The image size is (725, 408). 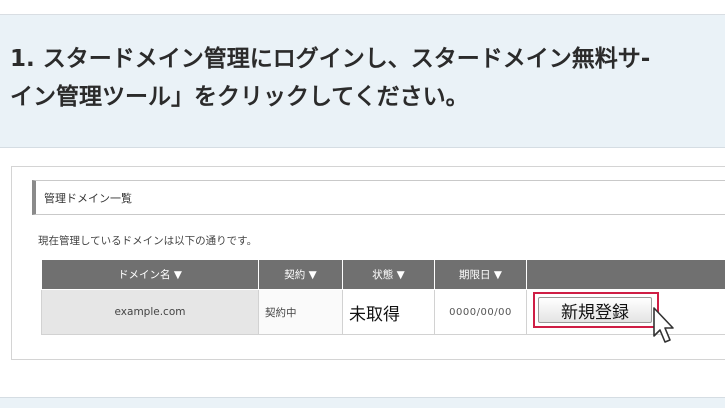 I want to click on column-header-status: 状態 ▼, so click(x=389, y=275).